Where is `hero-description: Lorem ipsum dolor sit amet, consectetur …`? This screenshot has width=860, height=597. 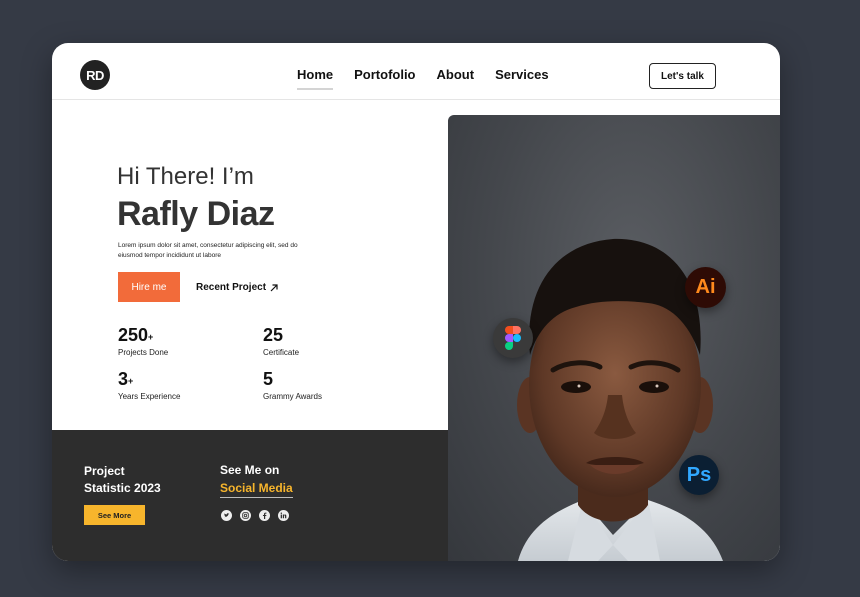
hero-description: Lorem ipsum dolor sit amet, consectetur … is located at coordinates (208, 250).